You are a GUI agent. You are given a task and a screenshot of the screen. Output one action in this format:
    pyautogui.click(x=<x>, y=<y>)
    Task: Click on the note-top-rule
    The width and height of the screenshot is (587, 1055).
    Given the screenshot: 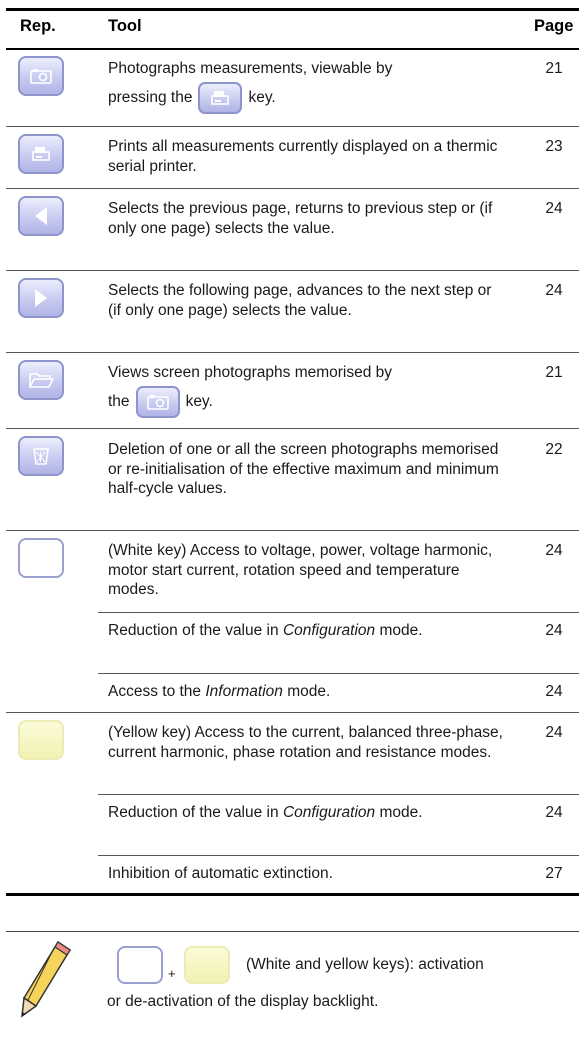 What is the action you would take?
    pyautogui.click(x=292, y=931)
    